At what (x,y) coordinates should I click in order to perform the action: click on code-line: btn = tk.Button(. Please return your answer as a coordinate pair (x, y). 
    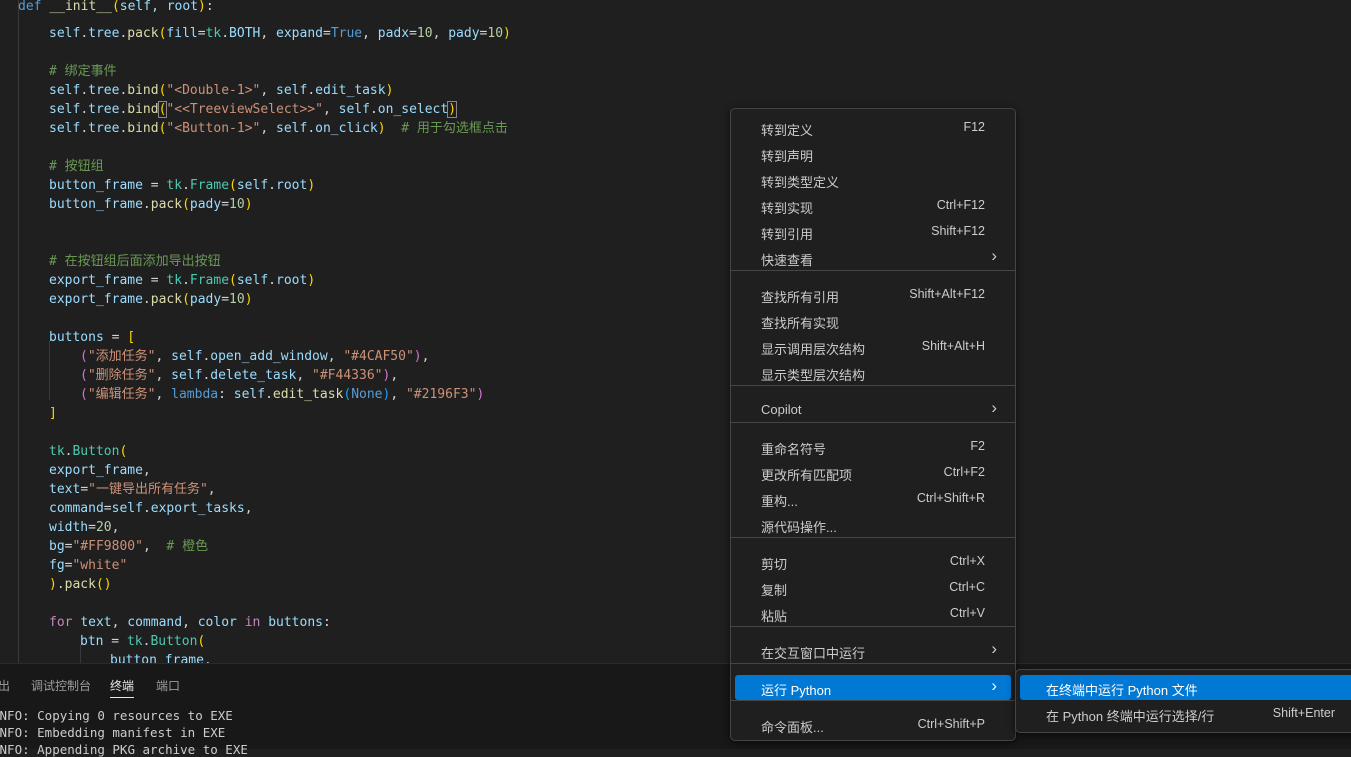
    Looking at the image, I should click on (142, 641).